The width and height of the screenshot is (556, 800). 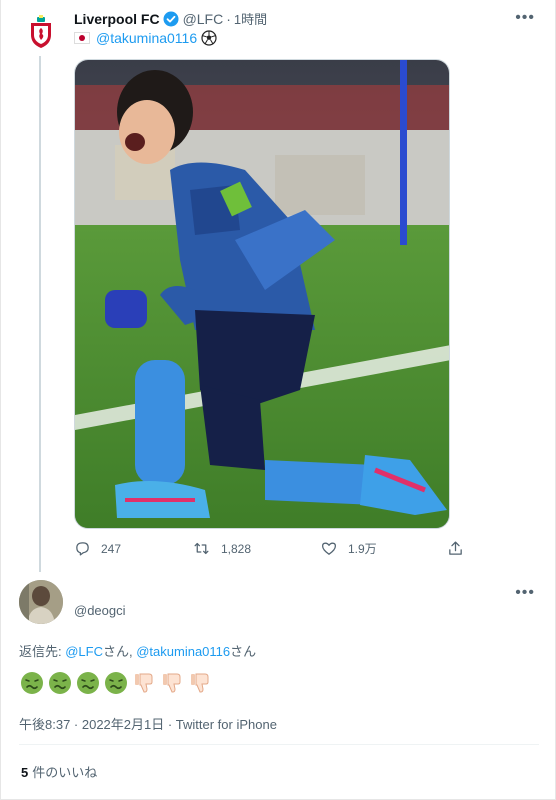 What do you see at coordinates (65, 772) in the screenshot?
I see `likes-label: 件のいいね` at bounding box center [65, 772].